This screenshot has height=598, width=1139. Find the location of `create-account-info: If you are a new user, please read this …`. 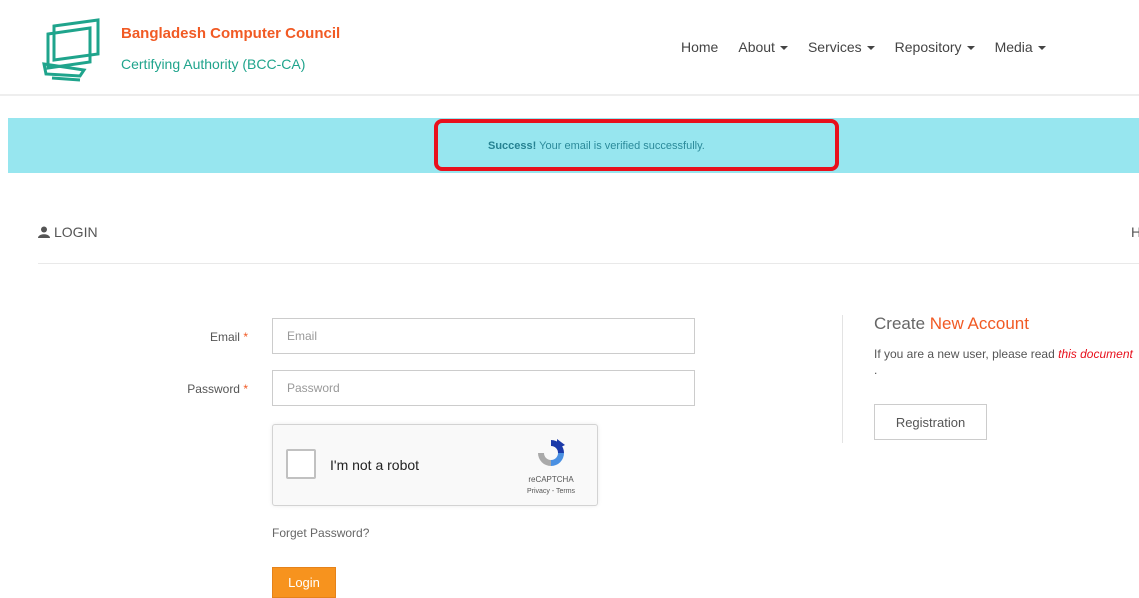

create-account-info: If you are a new user, please read this … is located at coordinates (1004, 362).